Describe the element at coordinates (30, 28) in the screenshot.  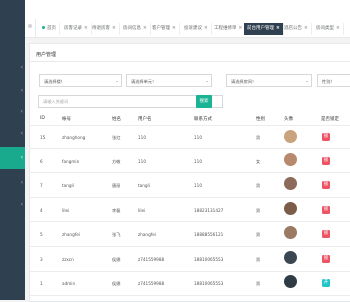
I see `tab-scroll-left-button` at that location.